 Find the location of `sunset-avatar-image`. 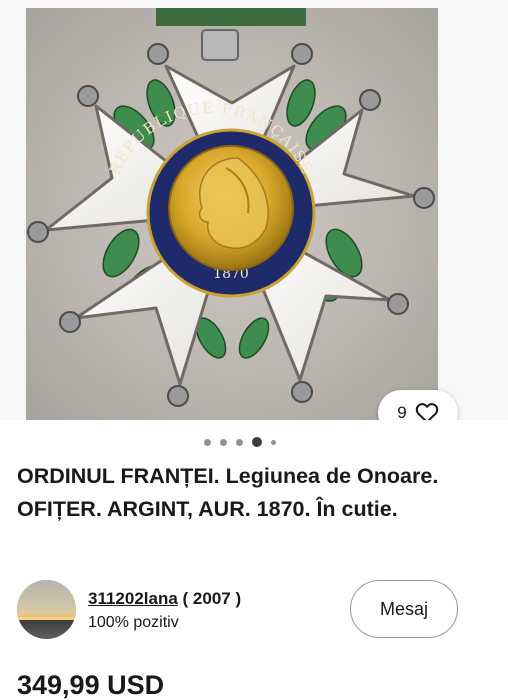

sunset-avatar-image is located at coordinates (46, 609).